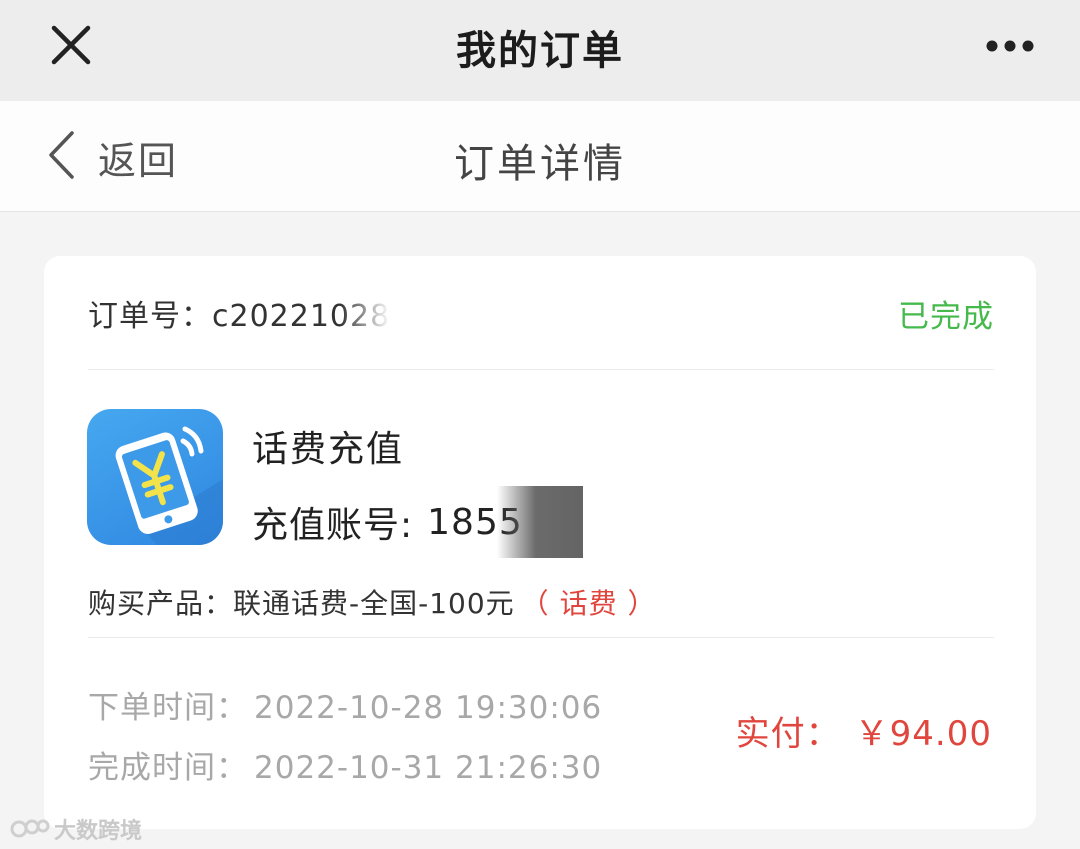  I want to click on page-header: 返回 订单详情, so click(540, 156).